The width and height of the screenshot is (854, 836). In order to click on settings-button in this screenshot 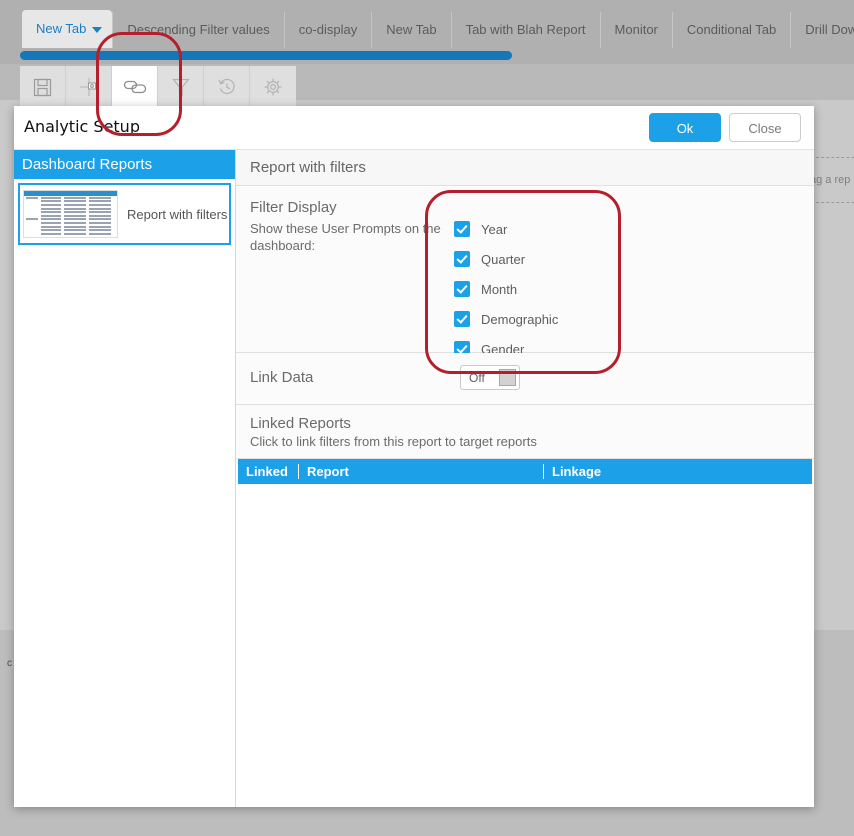, I will do `click(273, 87)`.